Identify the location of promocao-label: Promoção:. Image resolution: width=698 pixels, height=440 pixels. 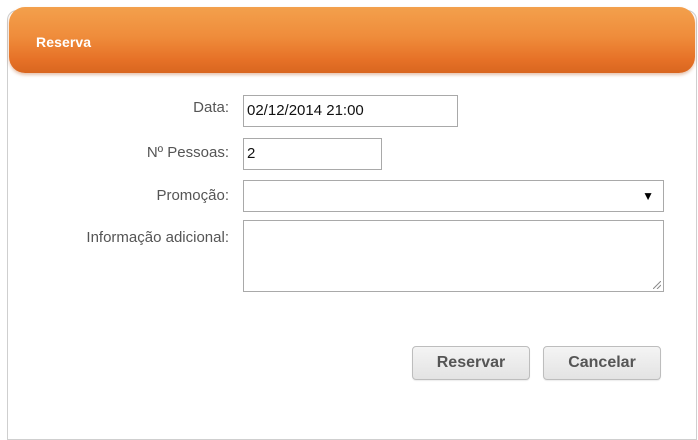
(192, 195).